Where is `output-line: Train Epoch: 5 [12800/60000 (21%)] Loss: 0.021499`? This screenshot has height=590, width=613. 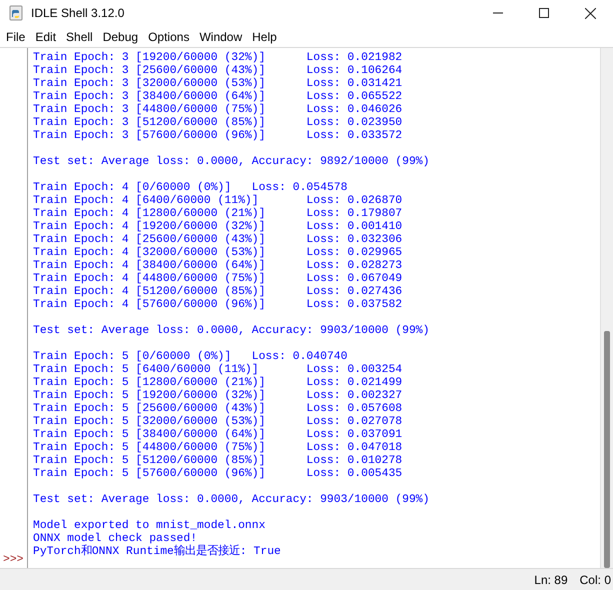
output-line: Train Epoch: 5 [12800/60000 (21%)] Loss: 0.021499 is located at coordinates (217, 383).